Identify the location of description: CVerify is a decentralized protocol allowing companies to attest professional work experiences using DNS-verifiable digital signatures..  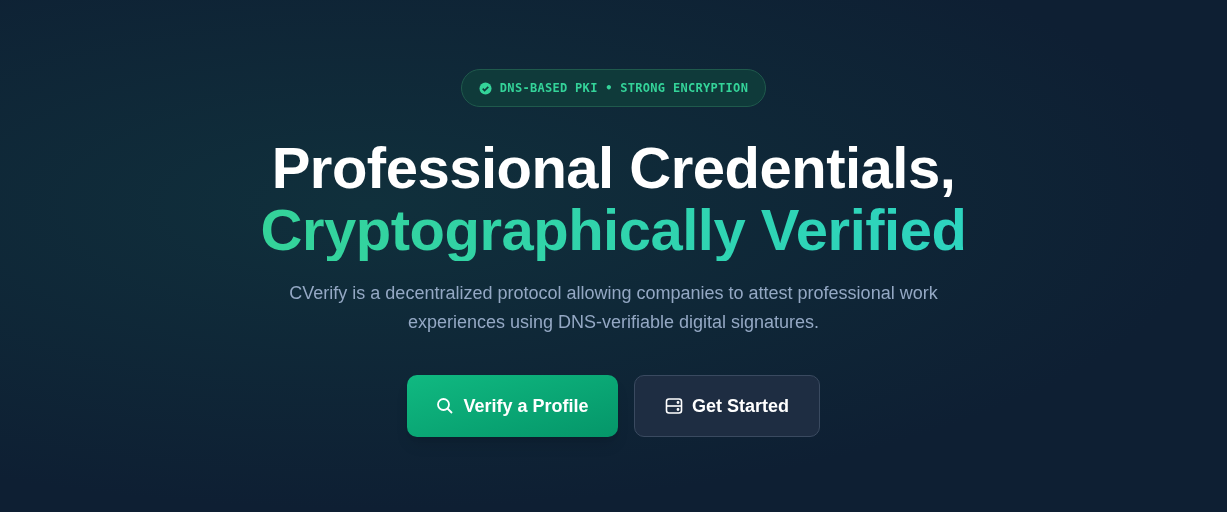
(613, 308).